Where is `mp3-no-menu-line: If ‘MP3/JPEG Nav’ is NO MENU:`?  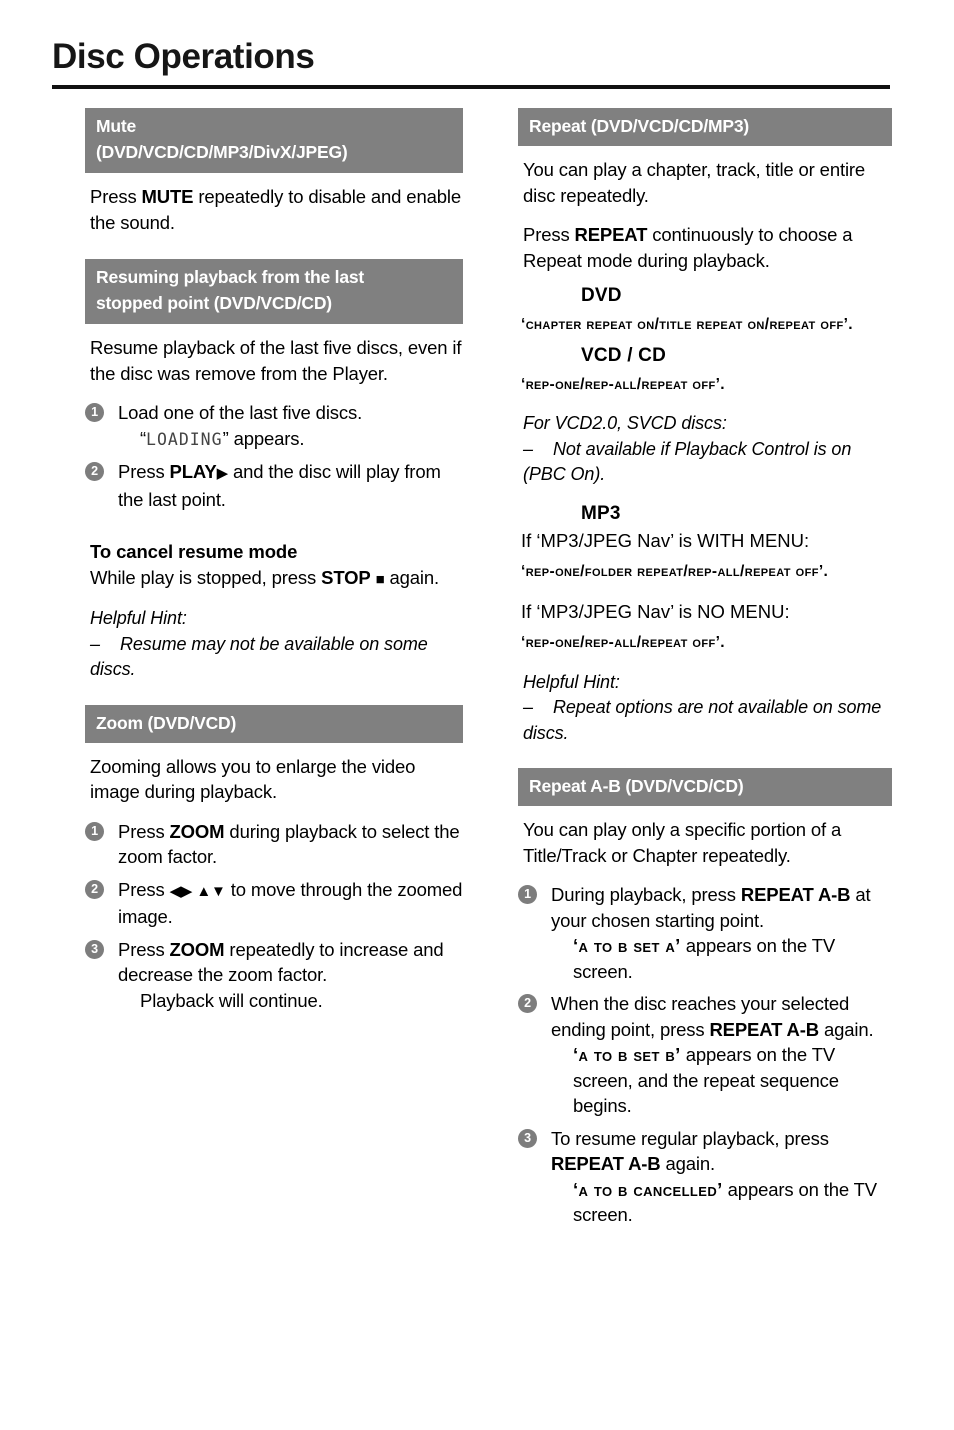
mp3-no-menu-line: If ‘MP3/JPEG Nav’ is NO MENU: is located at coordinates (655, 611).